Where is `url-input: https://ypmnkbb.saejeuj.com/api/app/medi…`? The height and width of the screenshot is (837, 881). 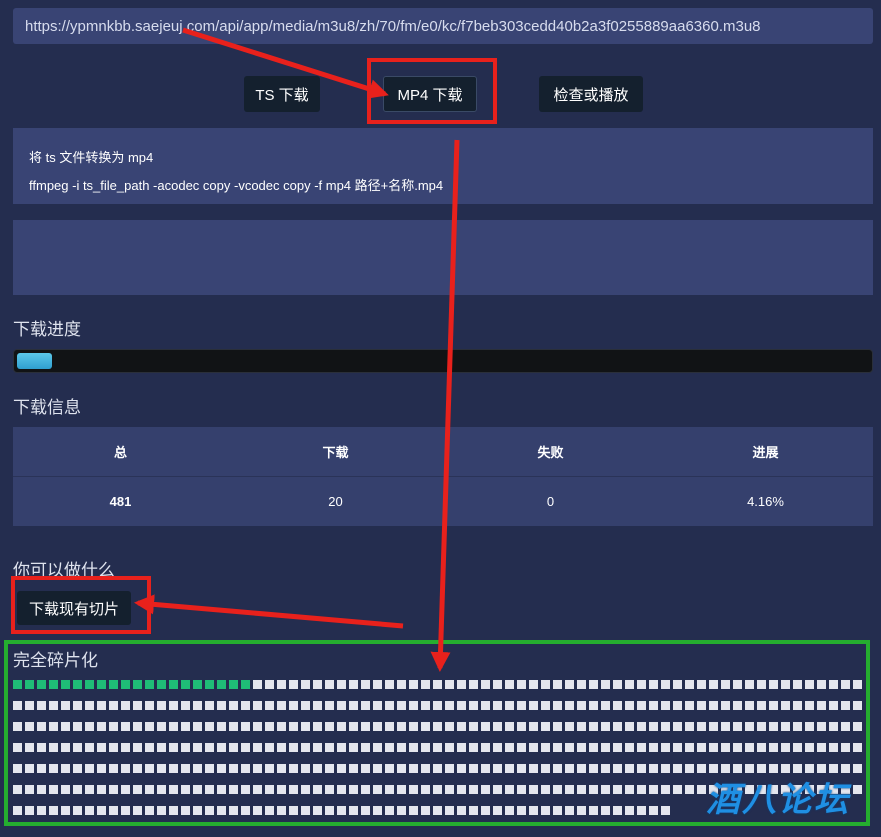
url-input: https://ypmnkbb.saejeuj.com/api/app/medi… is located at coordinates (443, 26).